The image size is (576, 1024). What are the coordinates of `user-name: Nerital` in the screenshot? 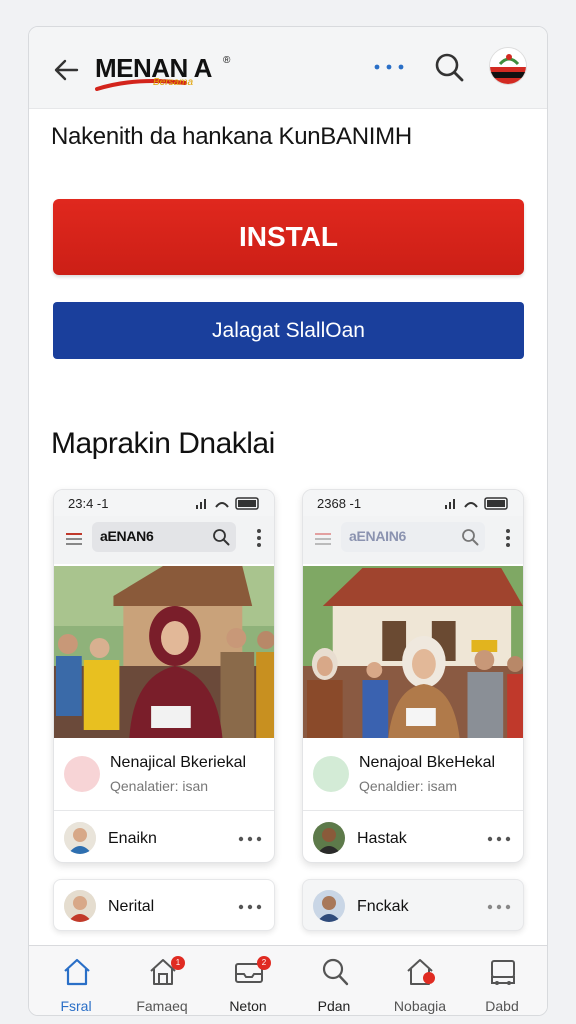 It's located at (131, 906).